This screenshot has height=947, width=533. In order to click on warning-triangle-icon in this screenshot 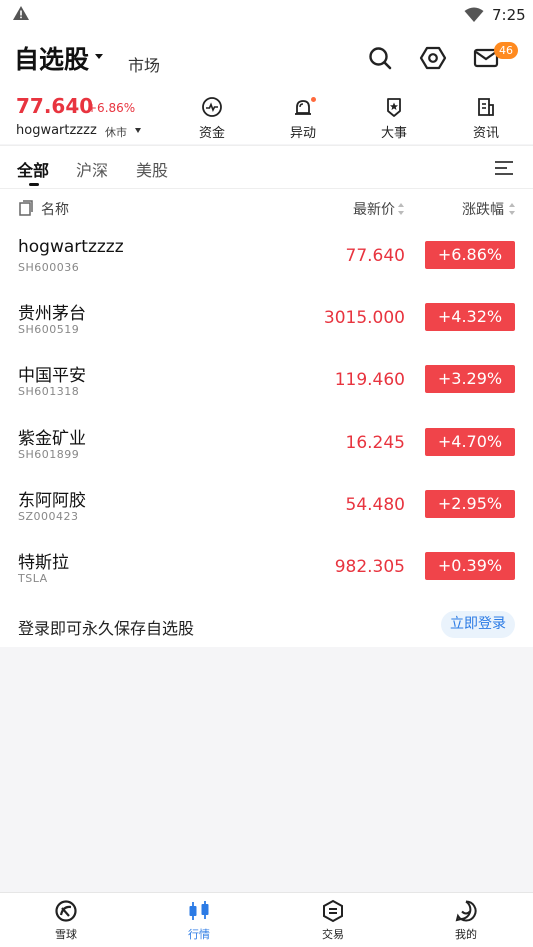, I will do `click(21, 15)`.